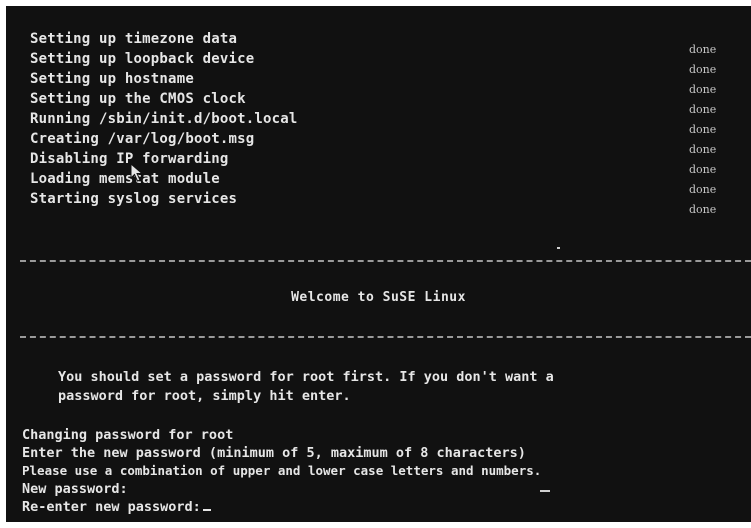  Describe the element at coordinates (128, 435) in the screenshot. I see `changing-password-text: Changing password for root` at that location.